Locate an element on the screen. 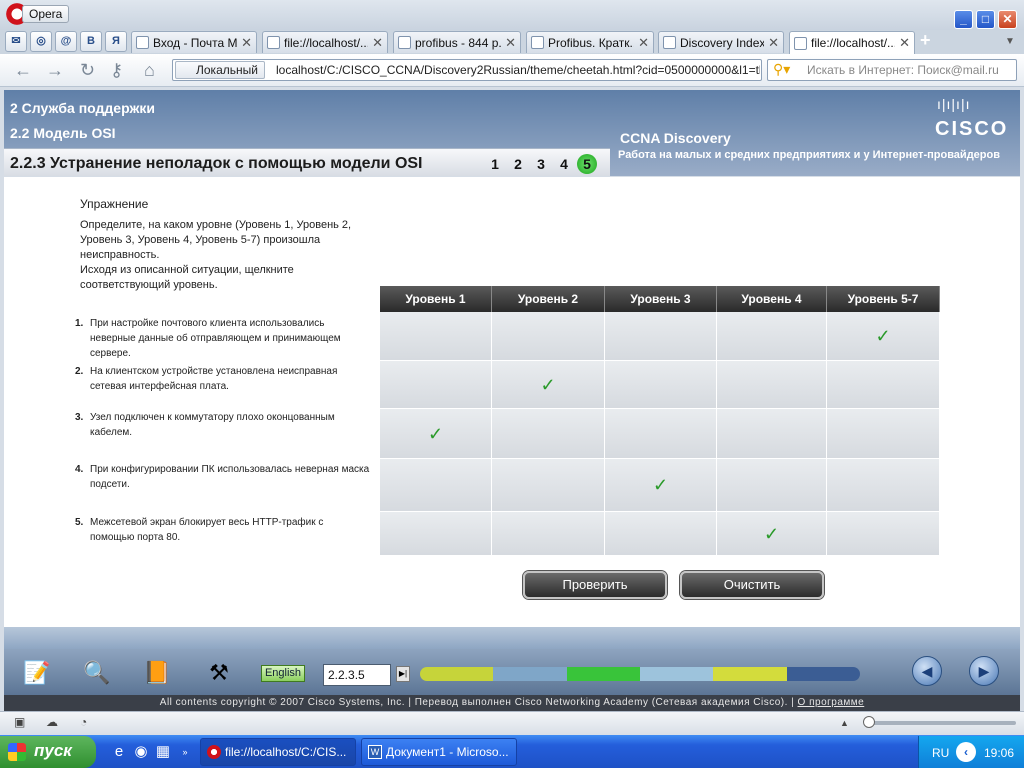 The height and width of the screenshot is (768, 1024). reload-icon: ↻ is located at coordinates (87, 70).